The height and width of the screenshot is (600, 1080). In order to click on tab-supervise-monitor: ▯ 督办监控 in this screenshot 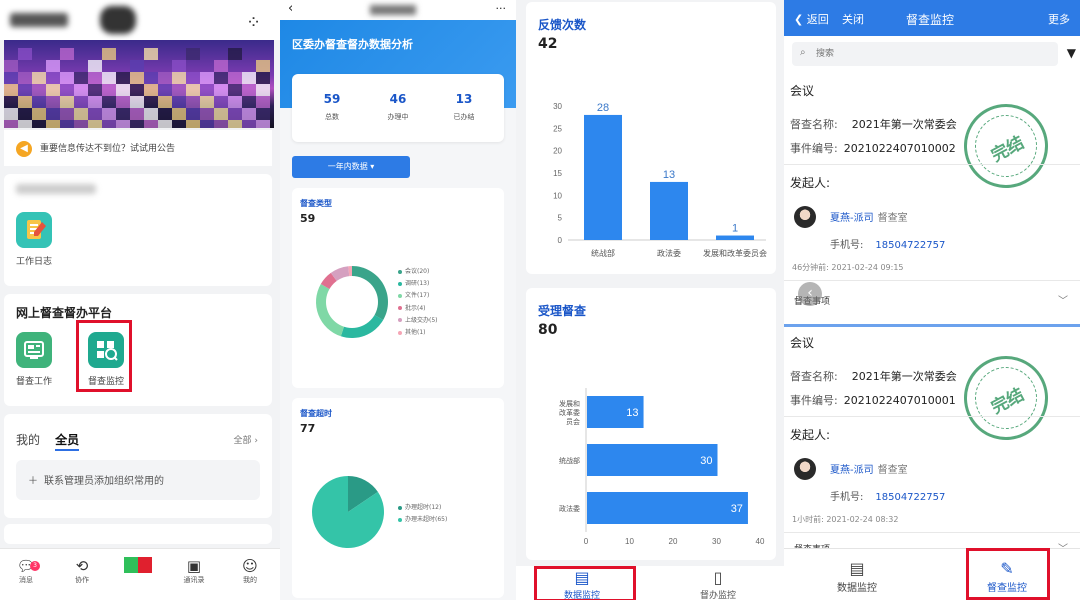, I will do `click(718, 584)`.